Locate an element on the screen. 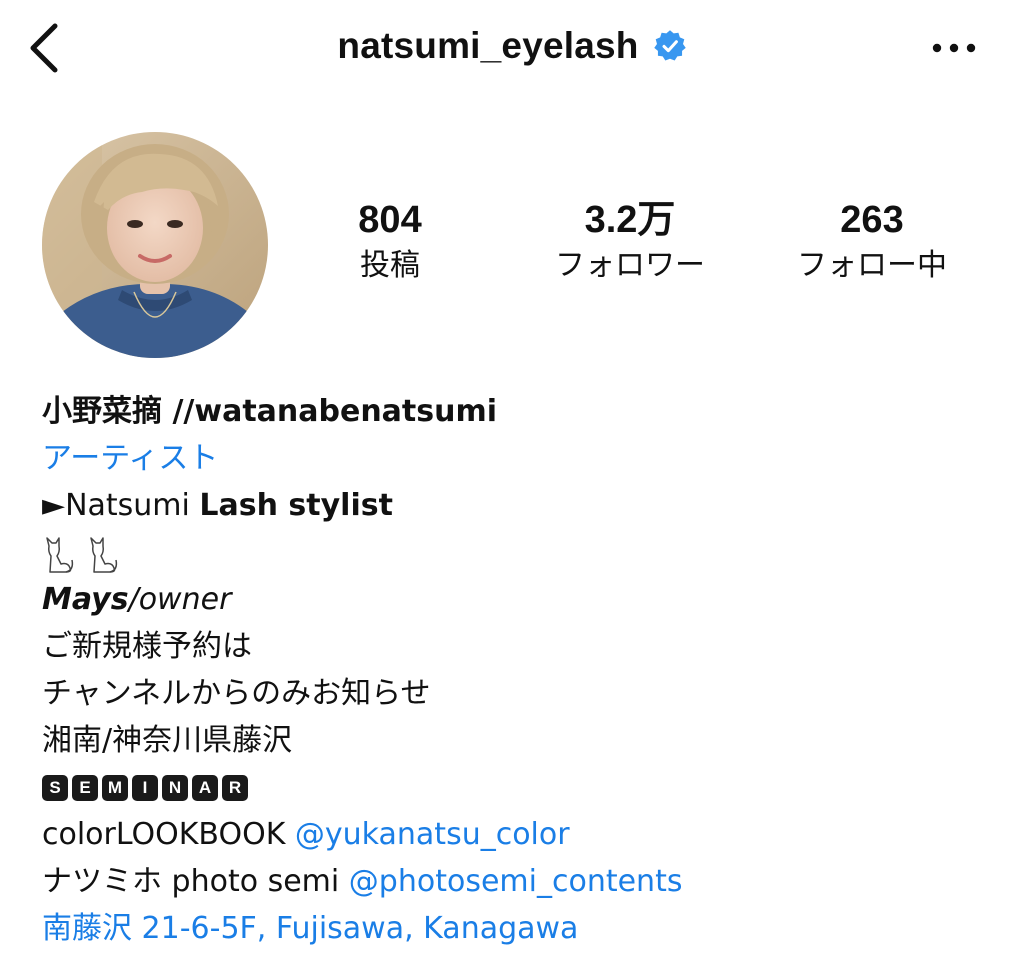  bio-reservation-line: ご新規様予約は is located at coordinates (147, 646).